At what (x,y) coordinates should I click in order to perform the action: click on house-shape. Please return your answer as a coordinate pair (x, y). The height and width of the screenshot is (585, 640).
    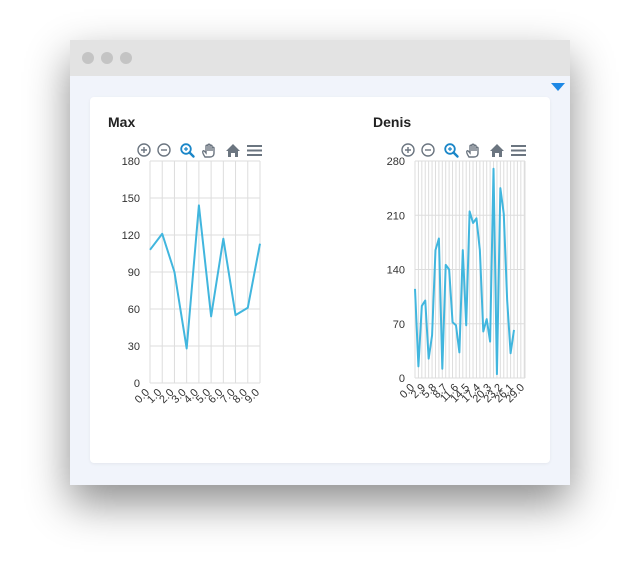
    Looking at the image, I should click on (497, 150).